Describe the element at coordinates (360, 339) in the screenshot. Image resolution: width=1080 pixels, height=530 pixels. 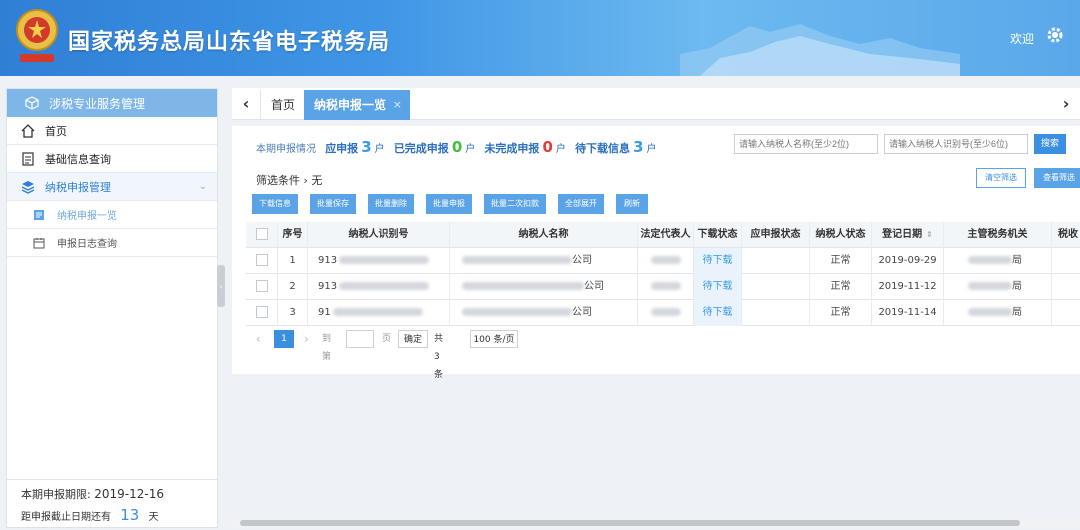
I see `goto-page-input` at that location.